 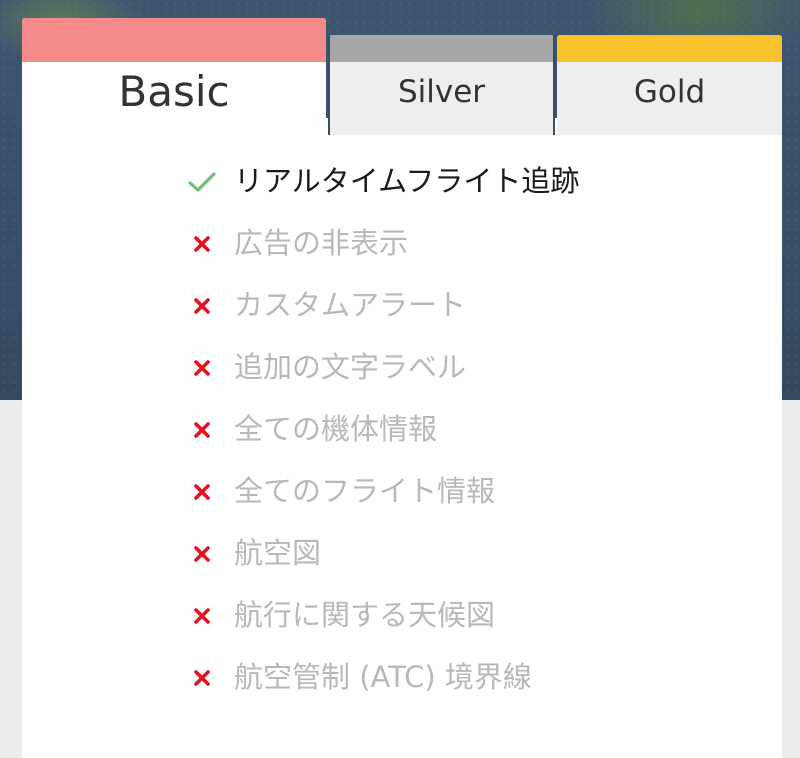 What do you see at coordinates (441, 92) in the screenshot?
I see `tab-silver-label: Silver` at bounding box center [441, 92].